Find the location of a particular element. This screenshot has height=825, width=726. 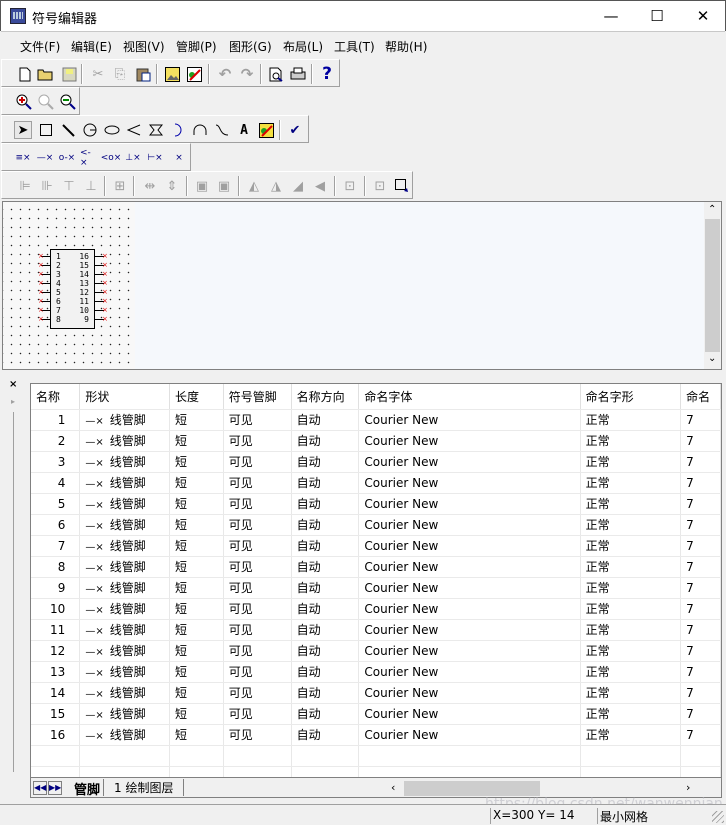

table-row: 16 —× 线管脚 短可见 自动 Courier New 正常 7 is located at coordinates (376, 735).